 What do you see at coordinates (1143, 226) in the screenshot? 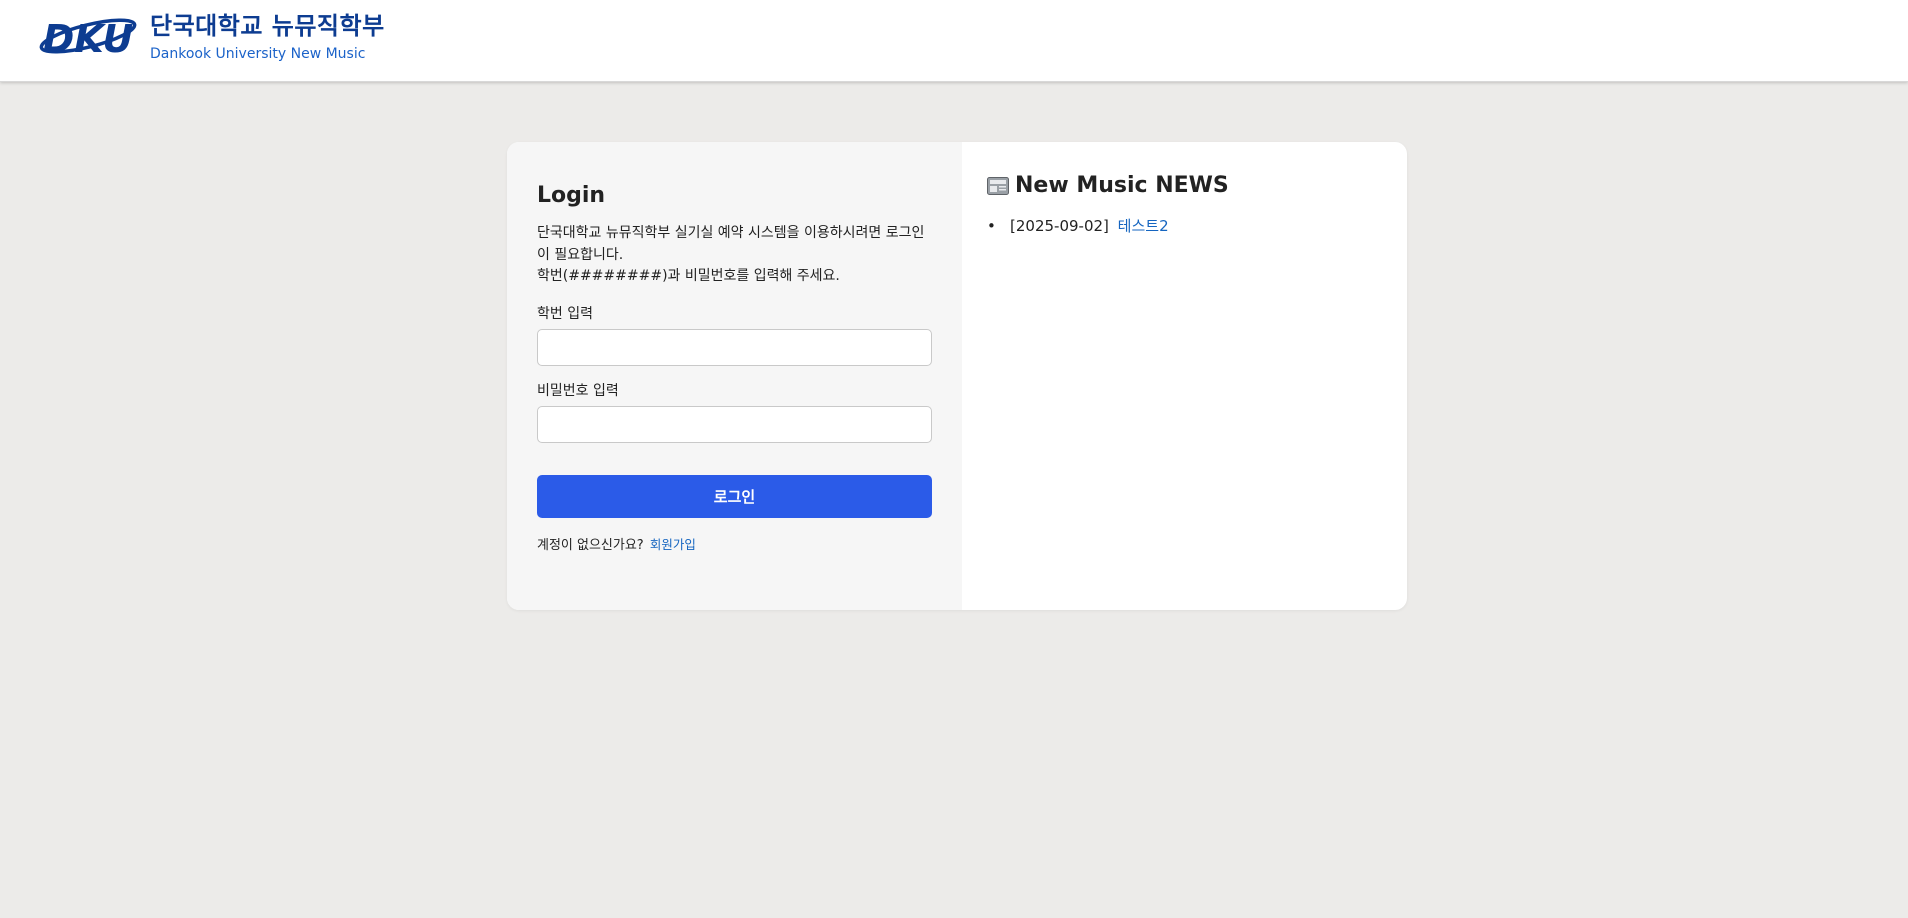
I see `news-item-link: 테스트2` at bounding box center [1143, 226].